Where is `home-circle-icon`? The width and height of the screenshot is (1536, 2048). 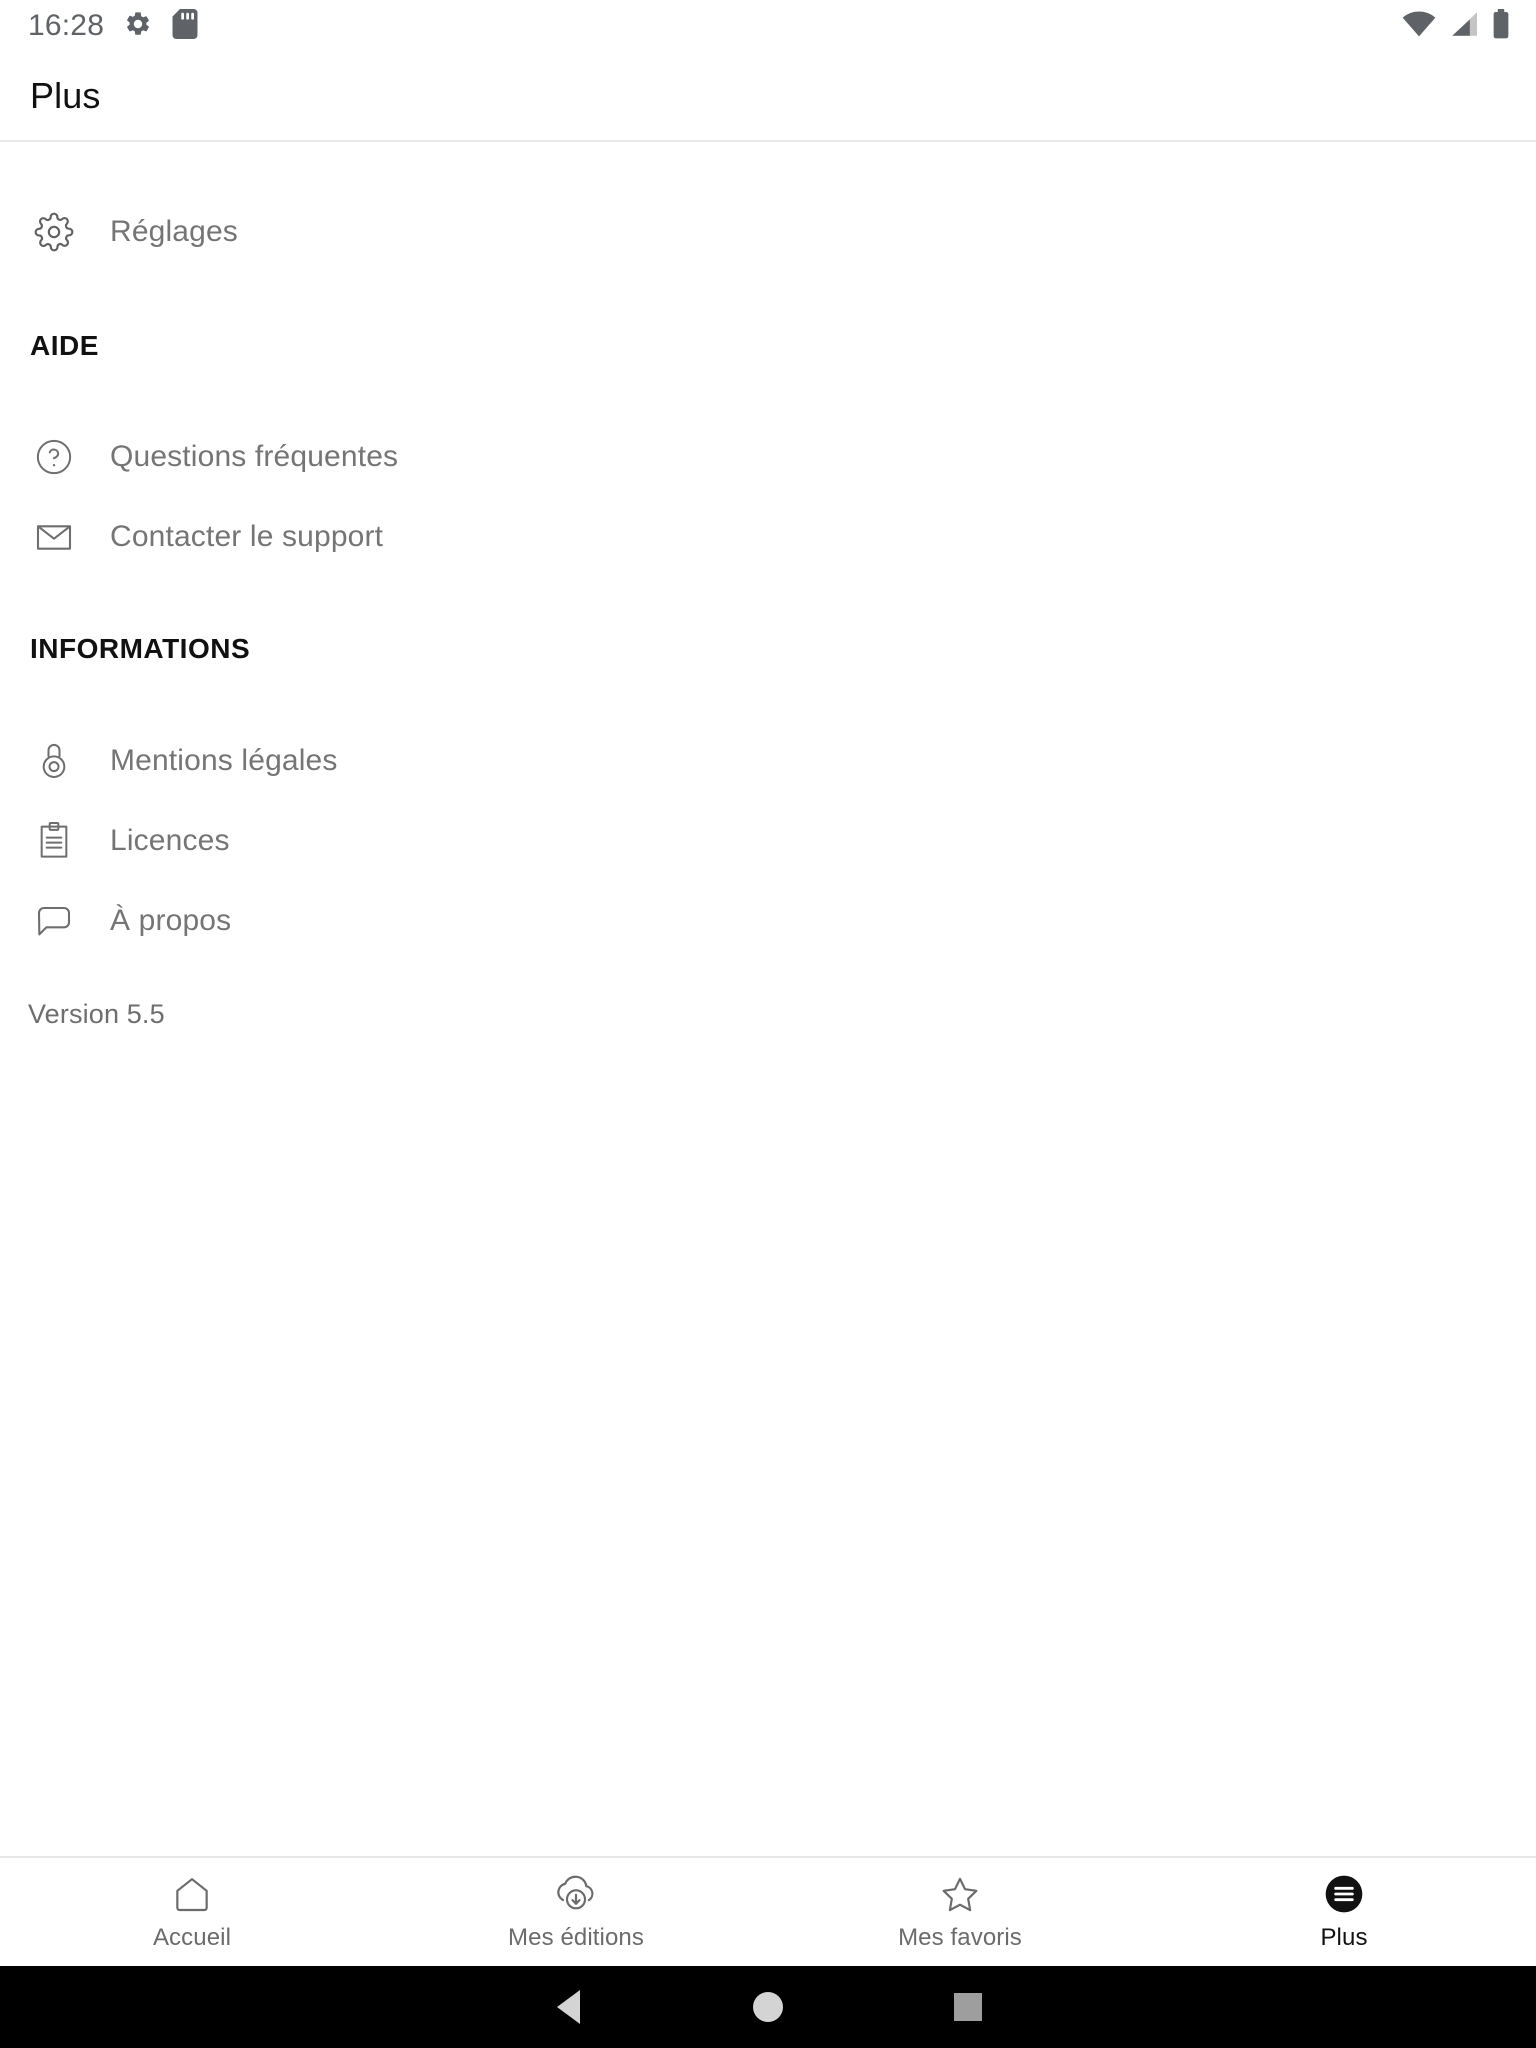
home-circle-icon is located at coordinates (768, 2007).